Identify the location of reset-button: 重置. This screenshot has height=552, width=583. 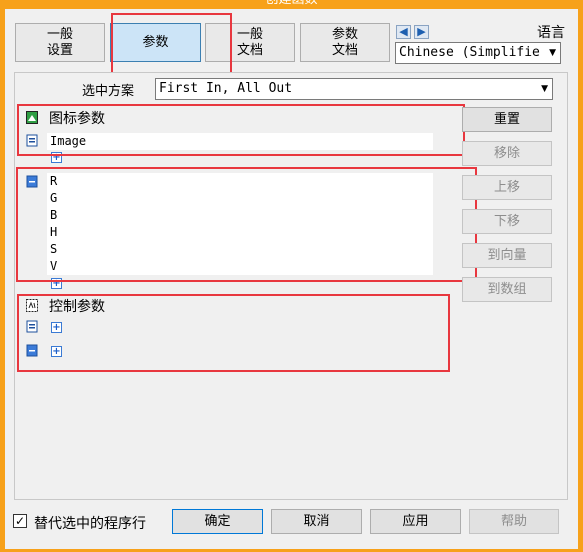
(507, 119).